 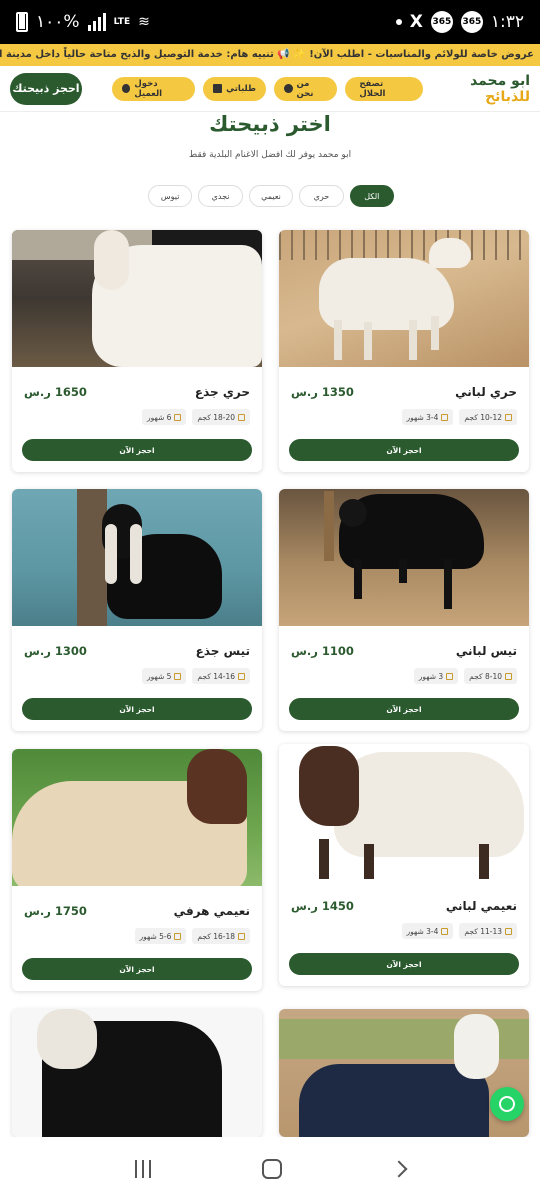 I want to click on site-logo: ابو محمد للذبائح, so click(x=476, y=89).